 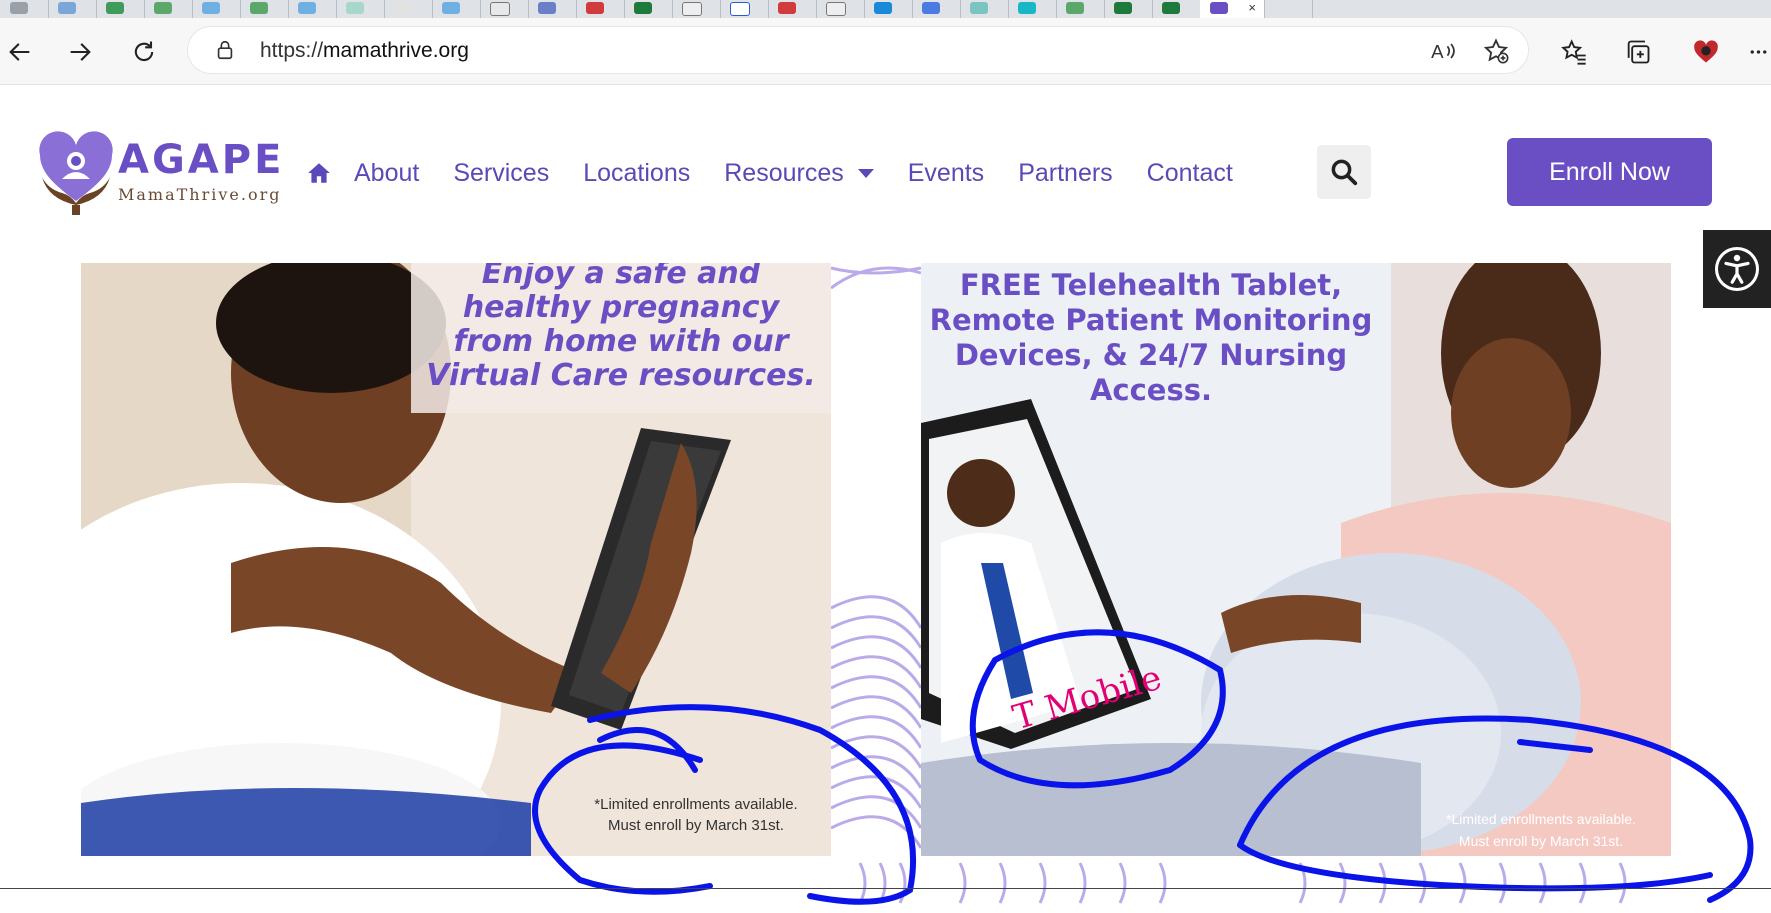 I want to click on collections-button, so click(x=1638, y=52).